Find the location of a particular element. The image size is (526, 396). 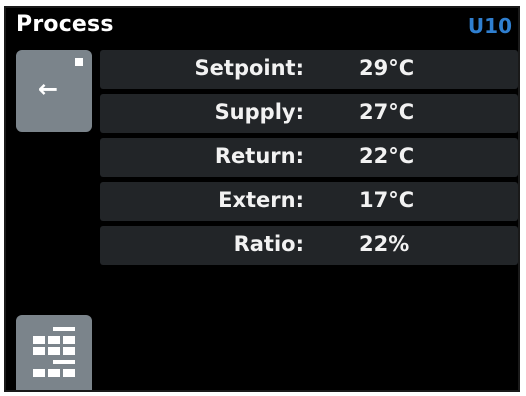

row-label: Setpoint: is located at coordinates (249, 68).